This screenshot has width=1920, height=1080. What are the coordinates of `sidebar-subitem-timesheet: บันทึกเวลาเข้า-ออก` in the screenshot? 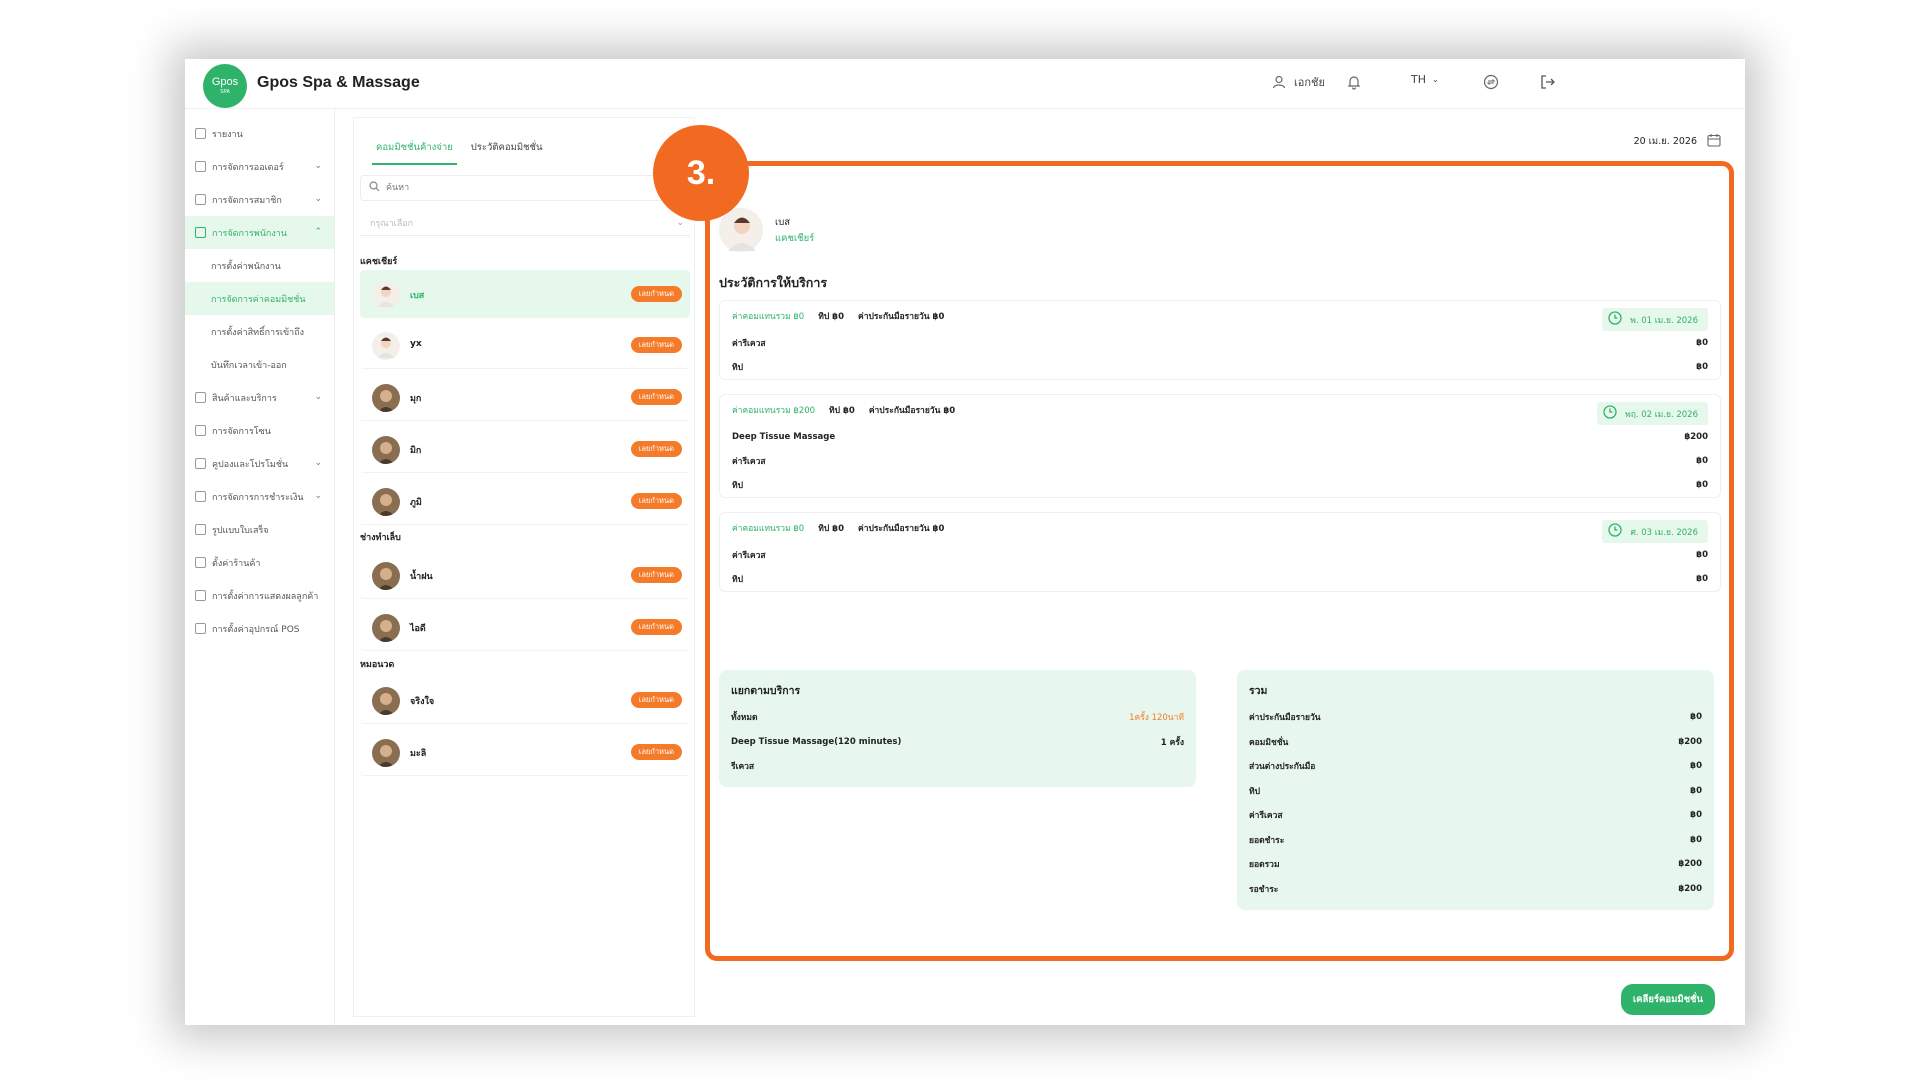 It's located at (259, 364).